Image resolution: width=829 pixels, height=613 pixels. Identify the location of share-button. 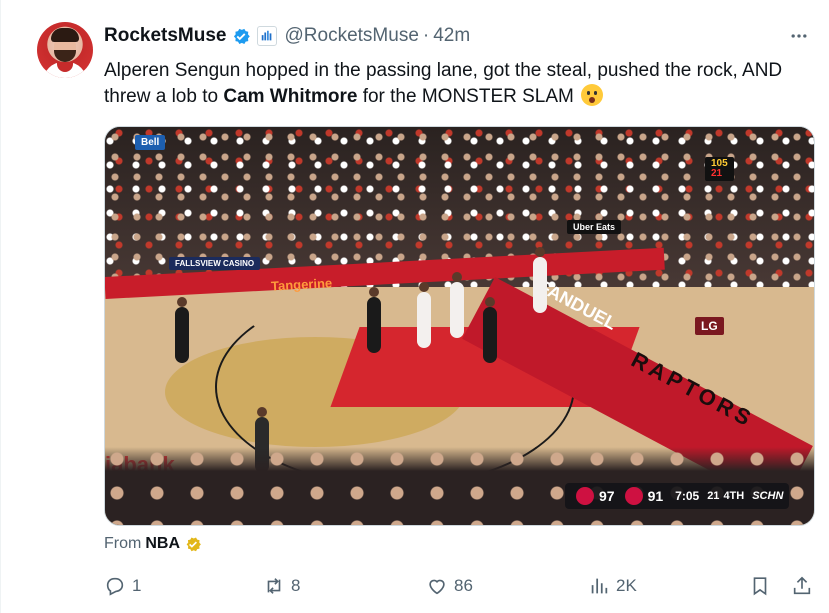
(802, 586).